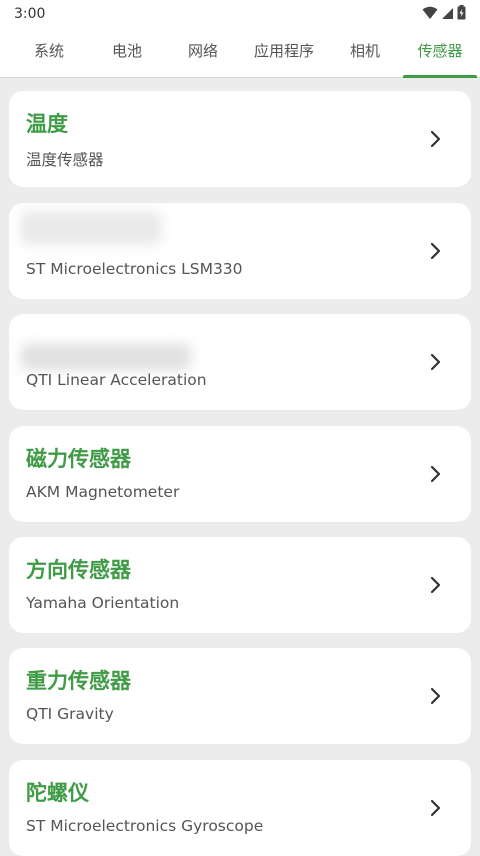 Image resolution: width=480 pixels, height=856 pixels. Describe the element at coordinates (116, 380) in the screenshot. I see `sensor-subtitle: QTI Linear Acceleration` at that location.